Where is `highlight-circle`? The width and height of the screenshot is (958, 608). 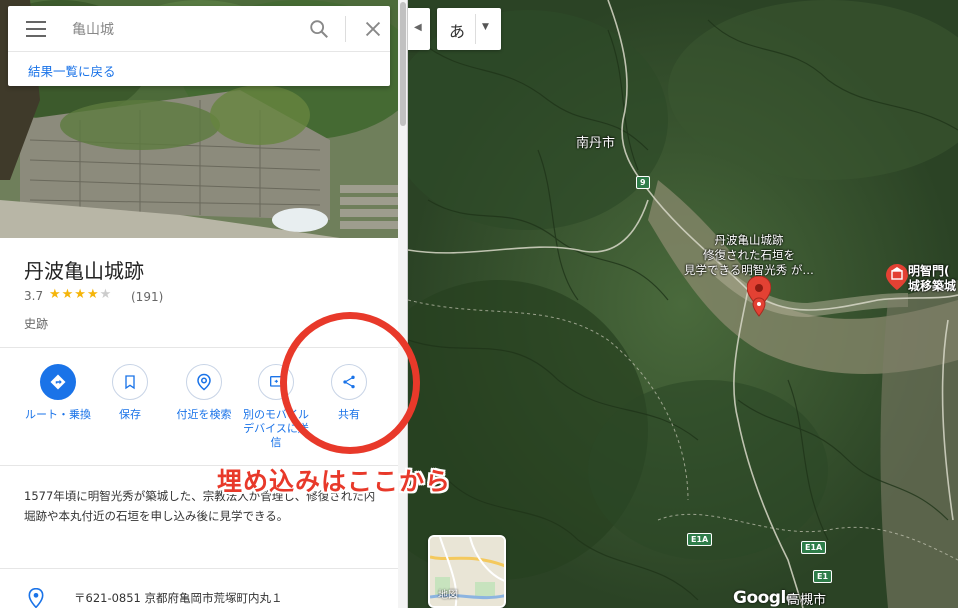
highlight-circle is located at coordinates (350, 383).